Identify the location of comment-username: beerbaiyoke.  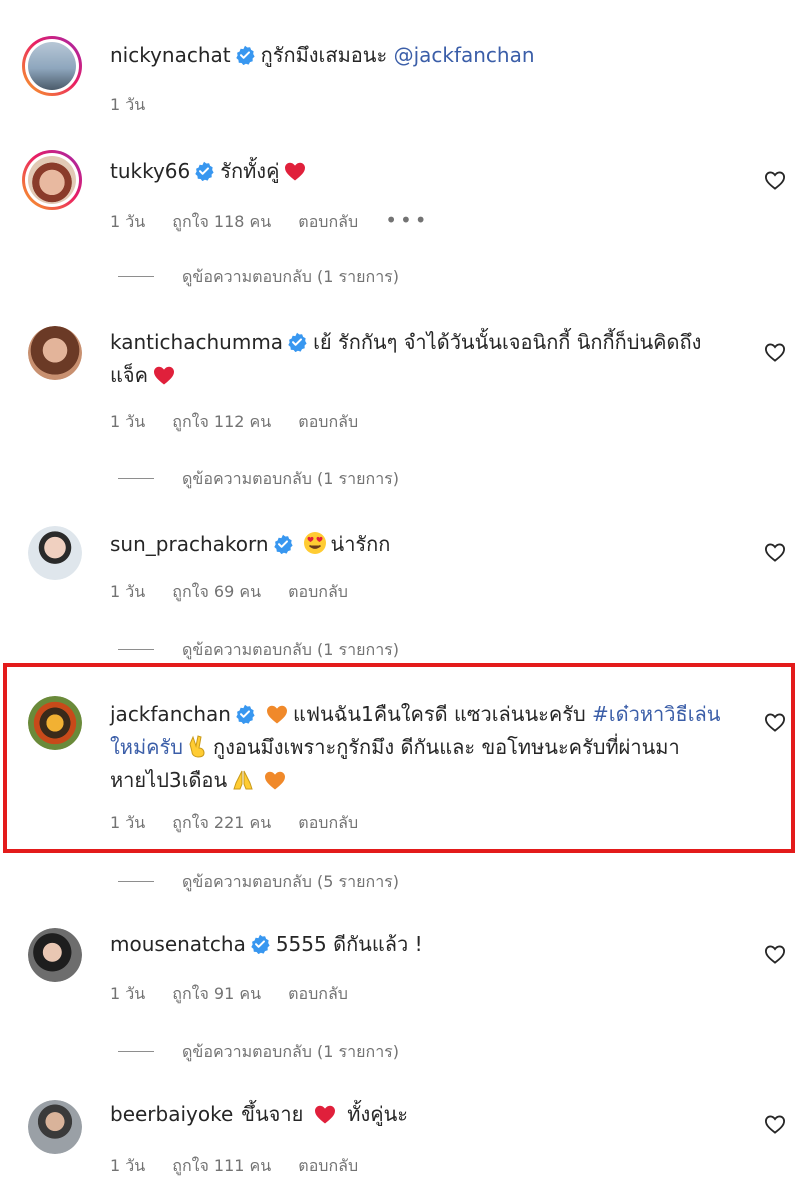
(171, 1114).